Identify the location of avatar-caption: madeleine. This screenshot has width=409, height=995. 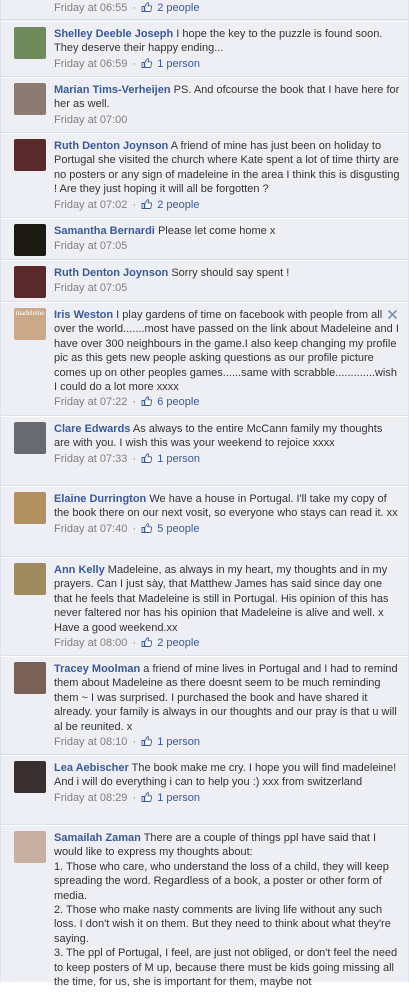
(30, 313).